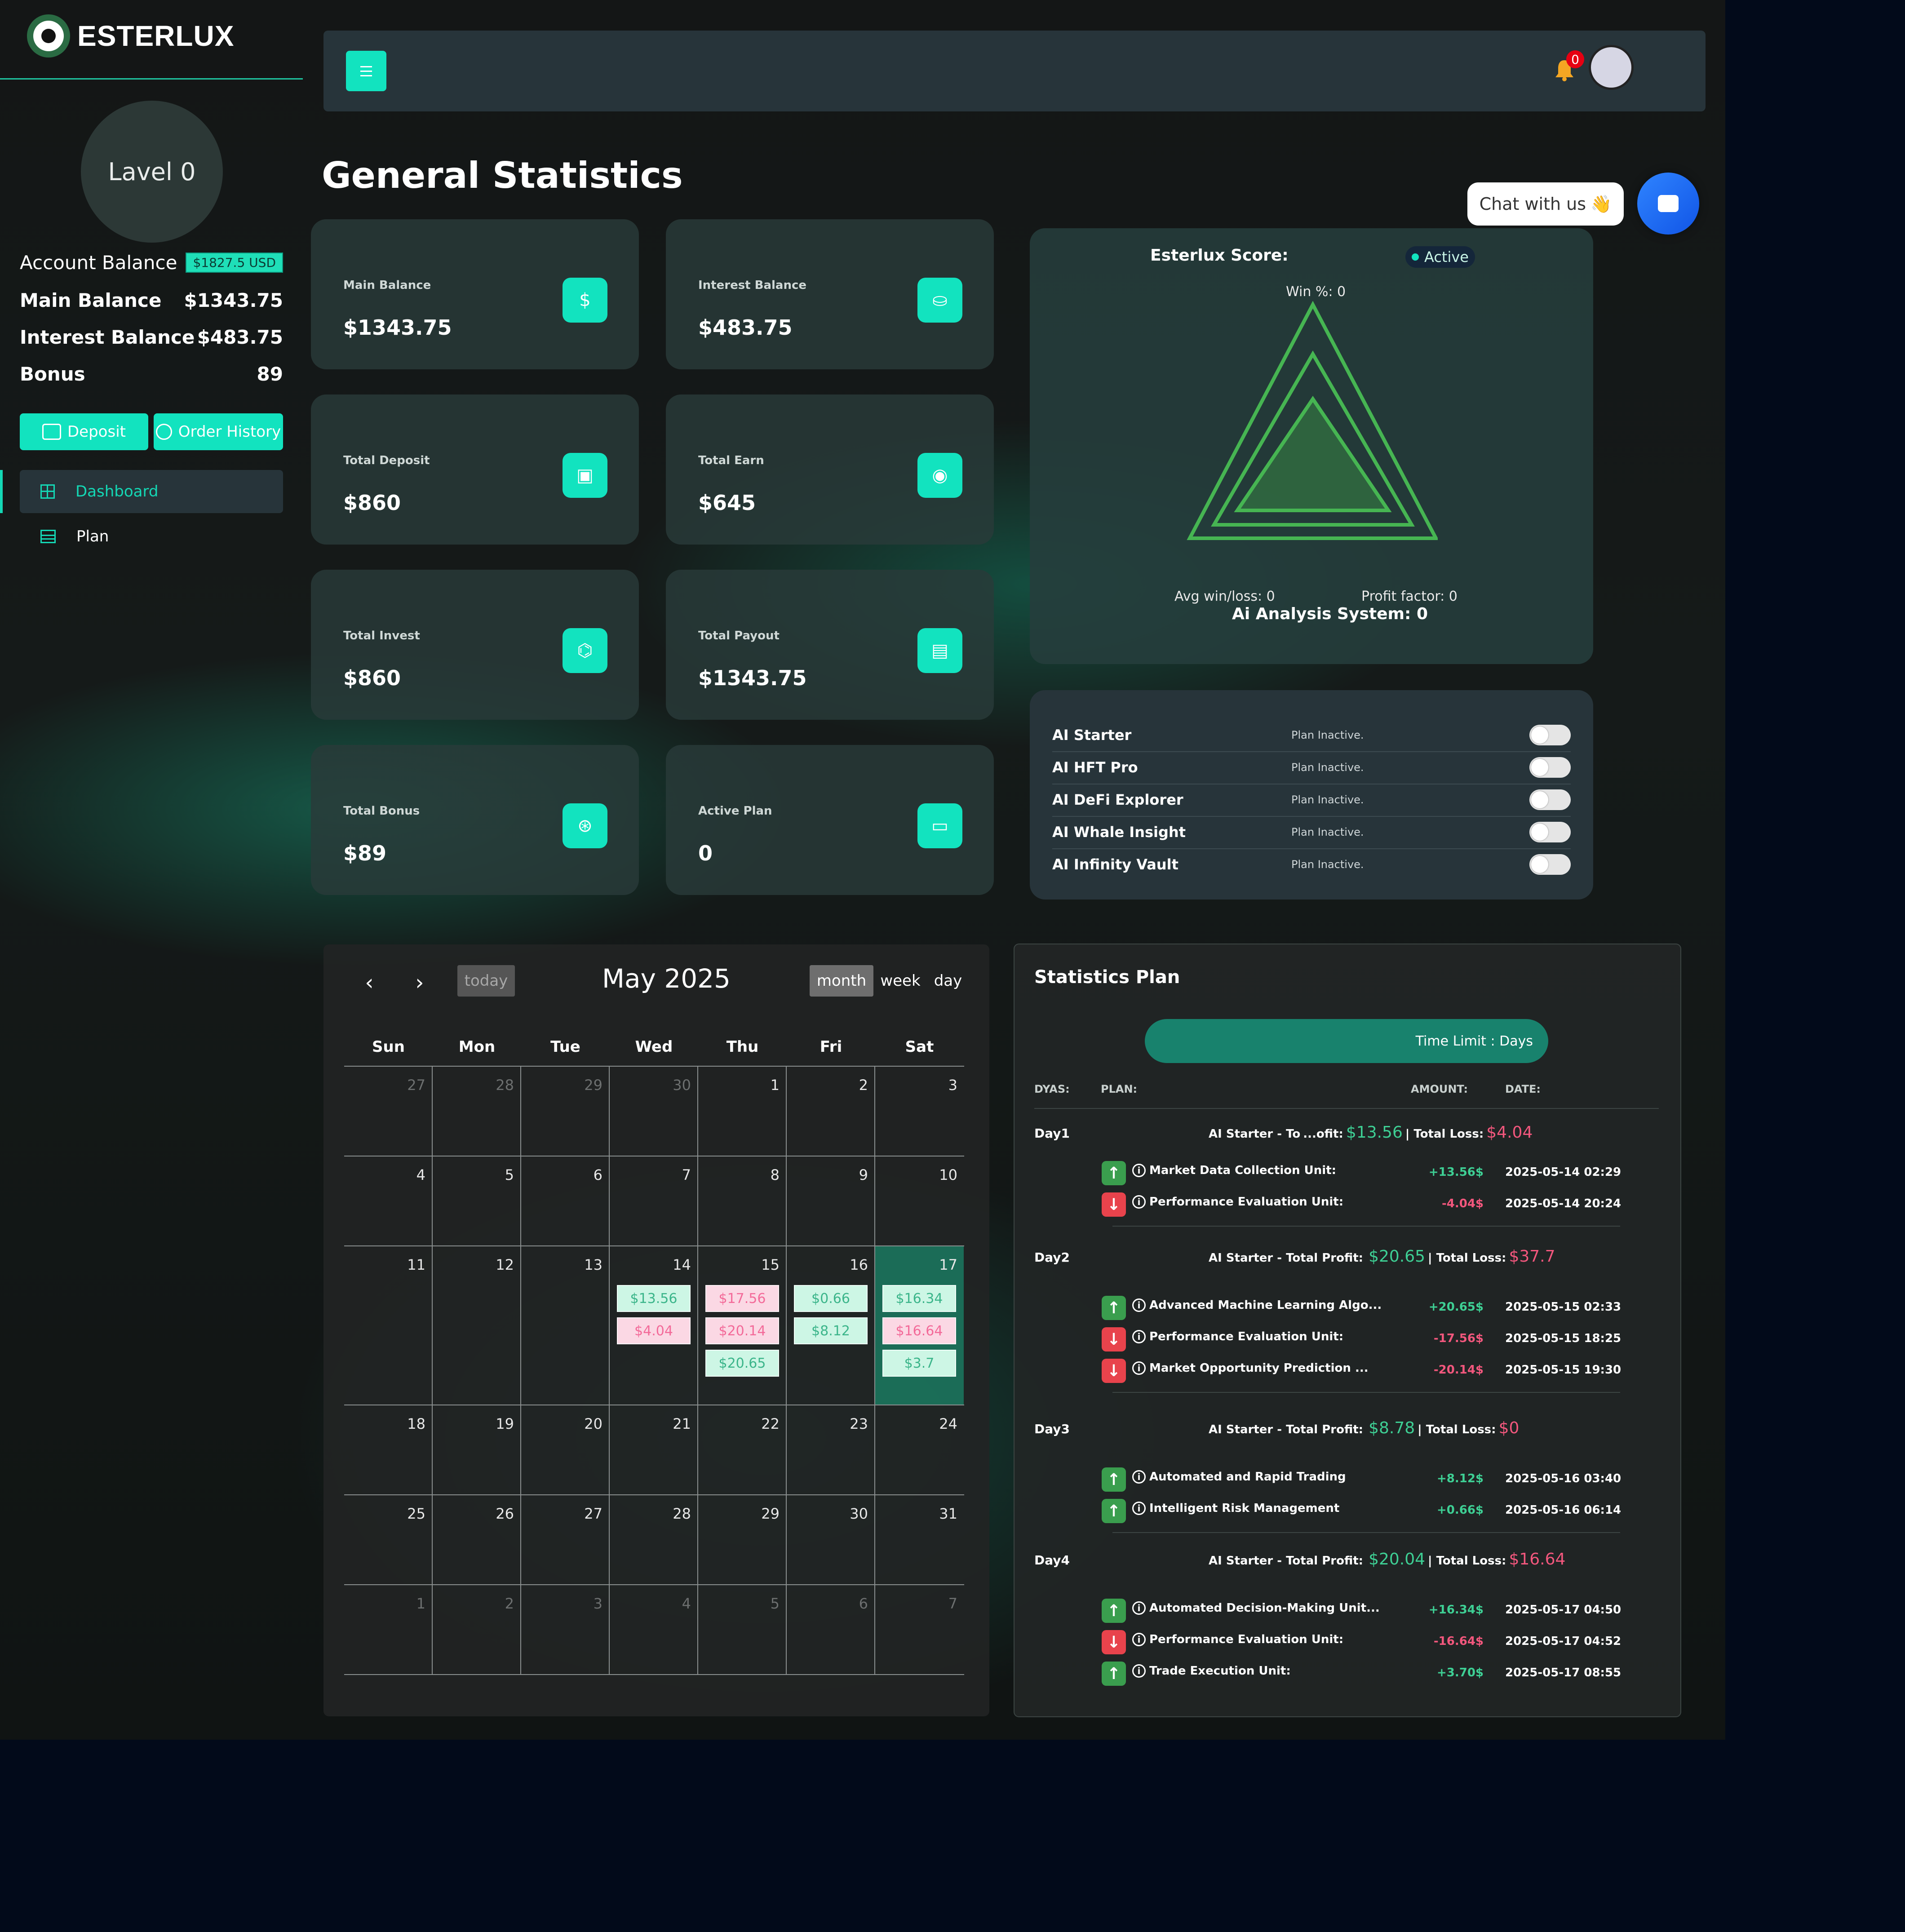 This screenshot has width=1905, height=1932. What do you see at coordinates (919, 1363) in the screenshot?
I see `calendar-event: $3.7` at bounding box center [919, 1363].